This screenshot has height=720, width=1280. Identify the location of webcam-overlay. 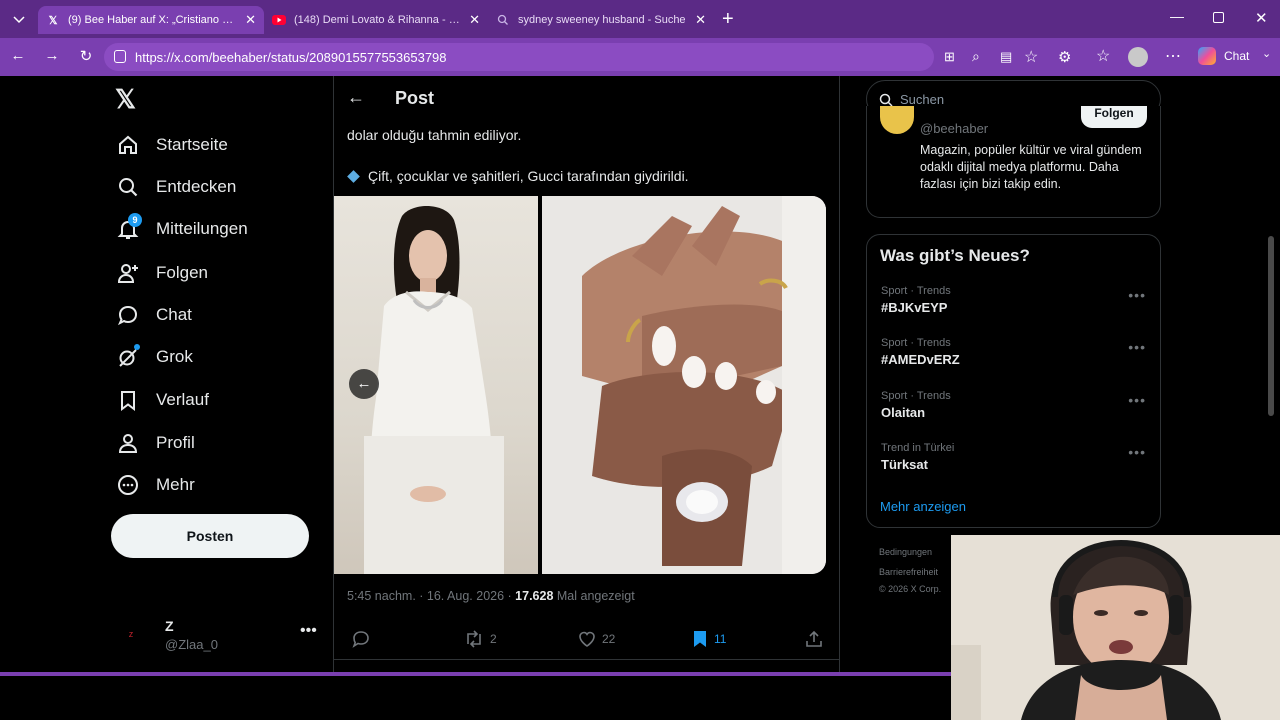
(1115, 627).